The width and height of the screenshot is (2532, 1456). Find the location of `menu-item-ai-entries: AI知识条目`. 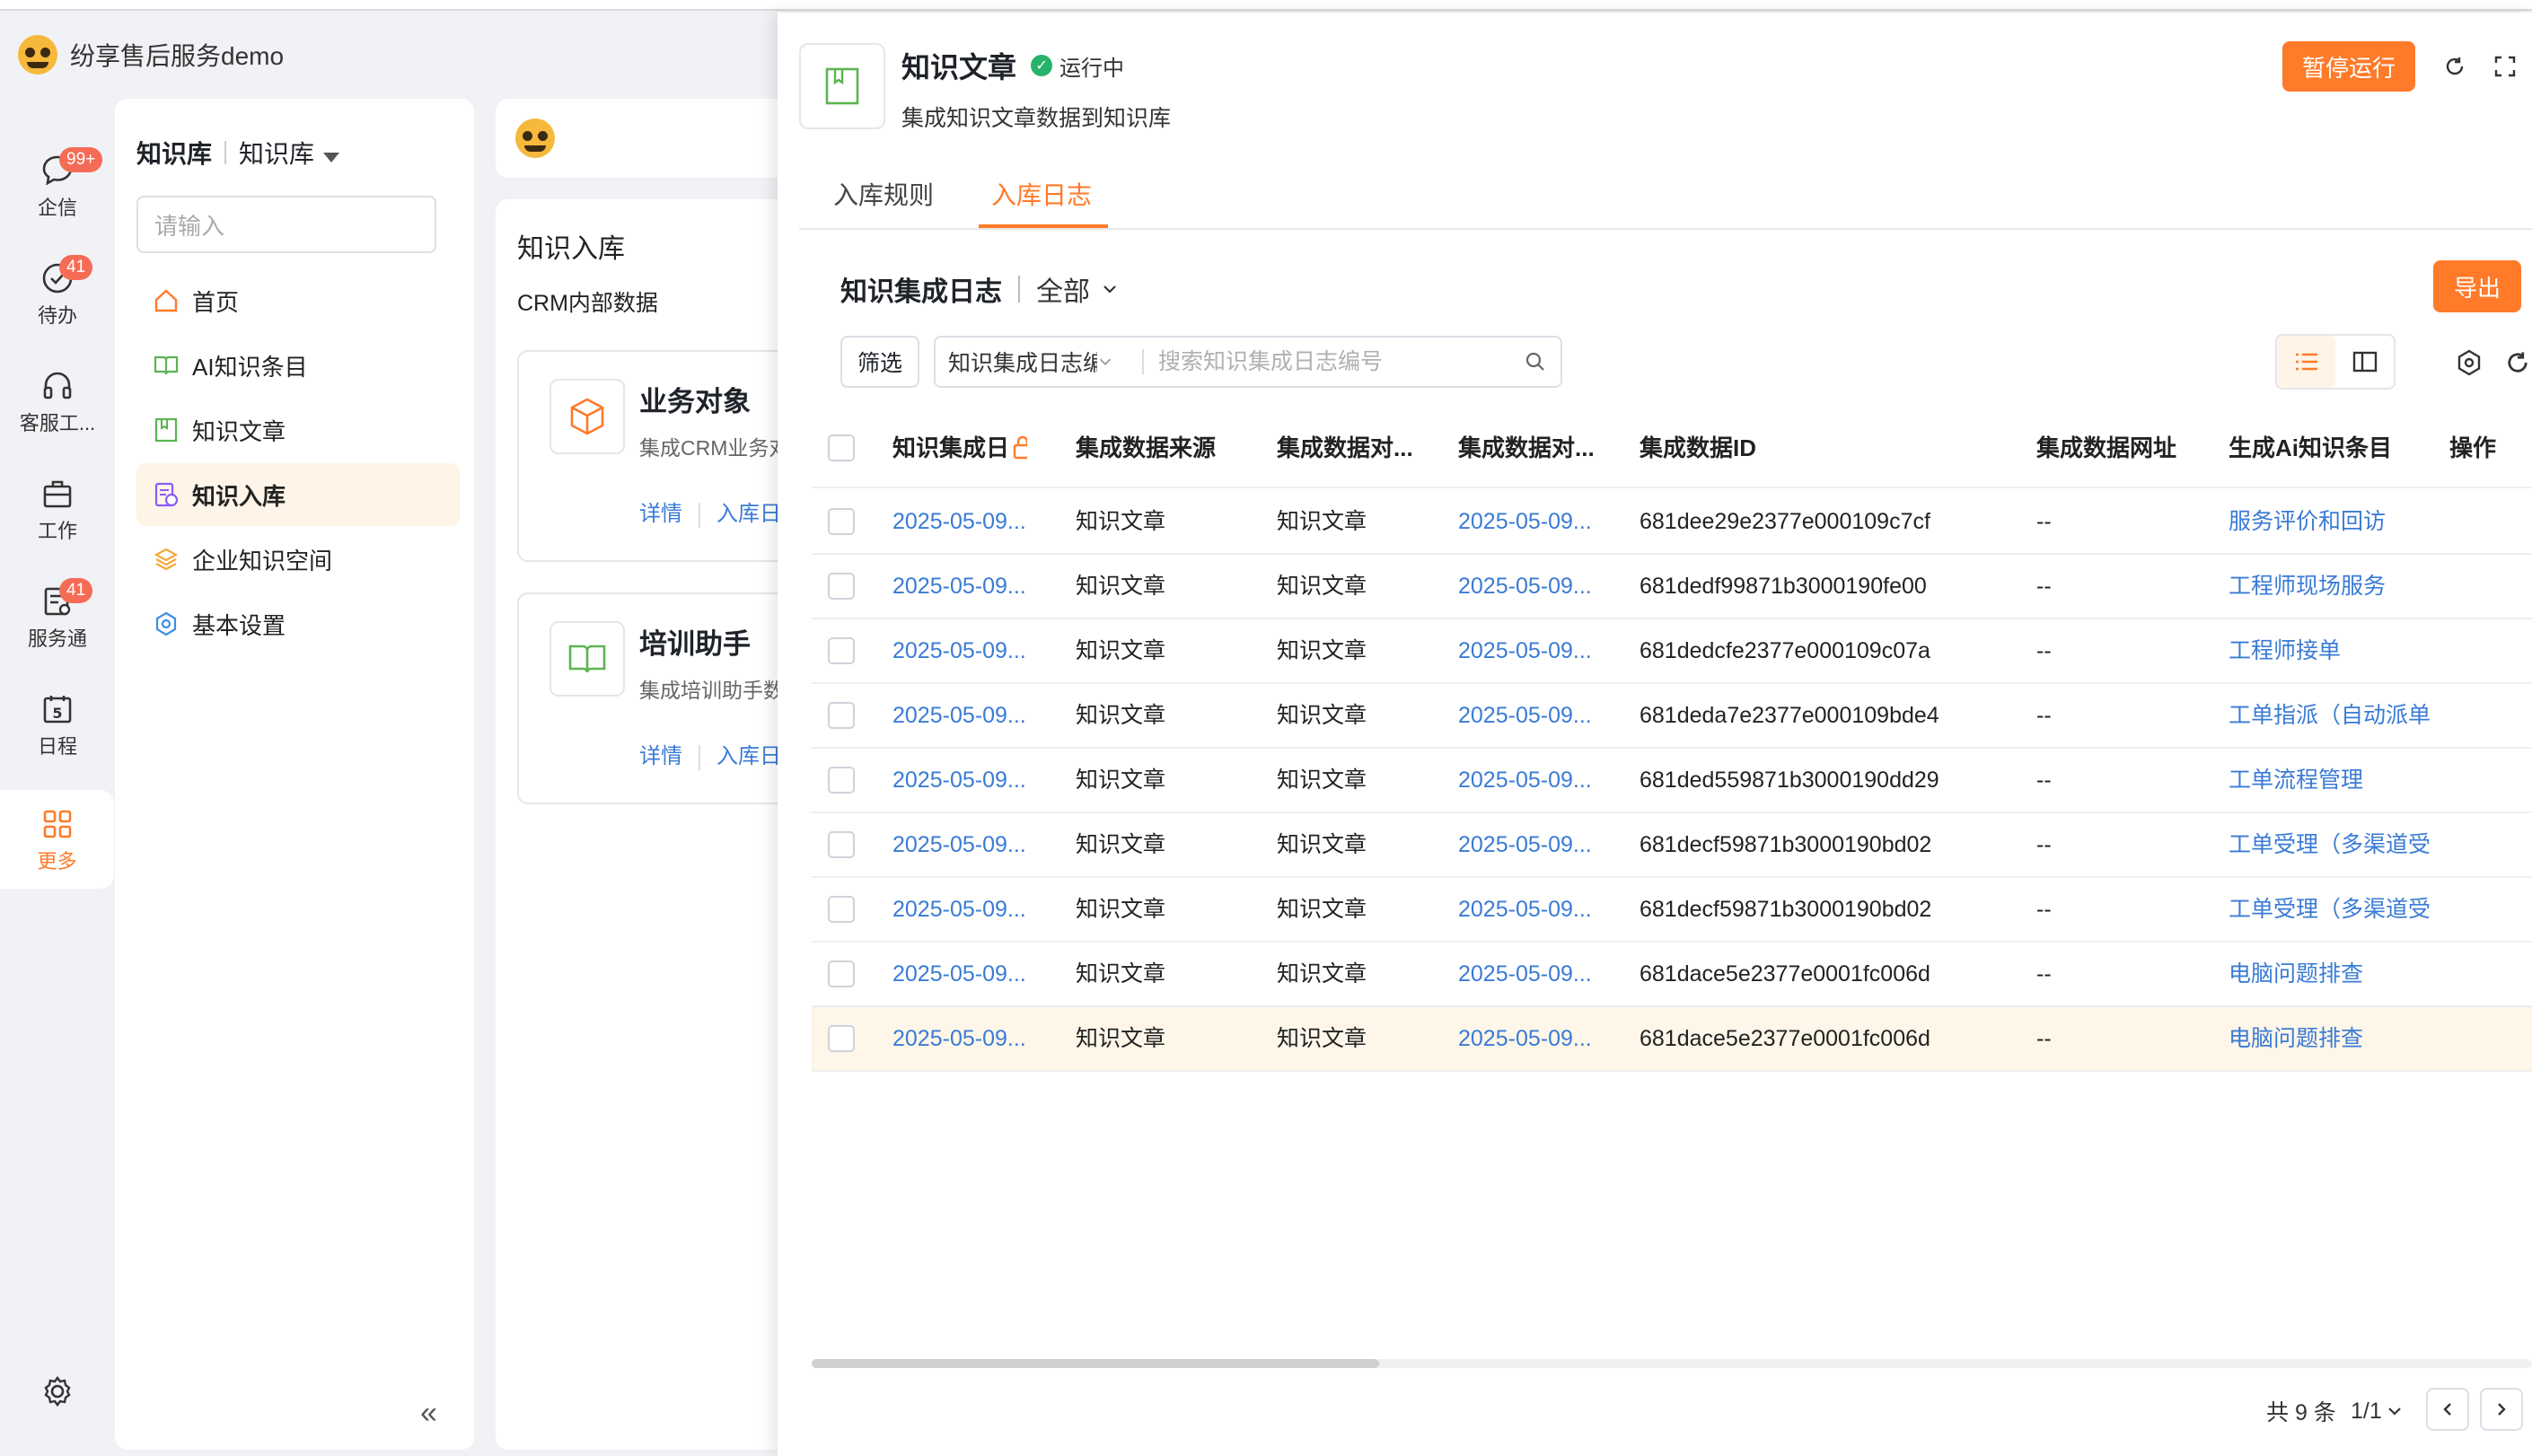

menu-item-ai-entries: AI知识条目 is located at coordinates (298, 365).